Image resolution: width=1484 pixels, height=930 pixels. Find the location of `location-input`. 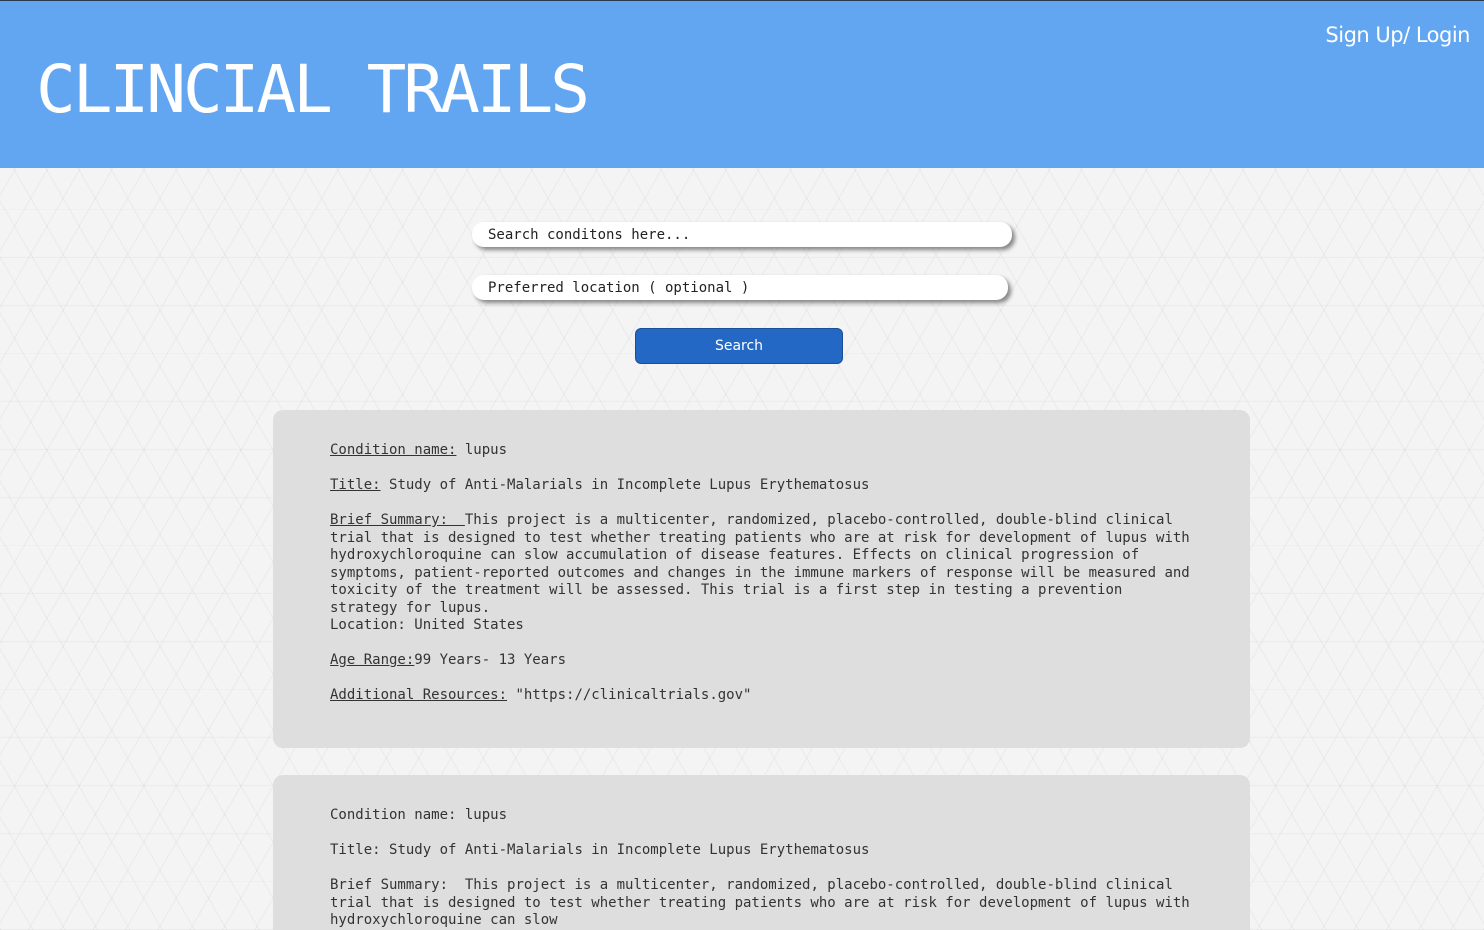

location-input is located at coordinates (740, 287).